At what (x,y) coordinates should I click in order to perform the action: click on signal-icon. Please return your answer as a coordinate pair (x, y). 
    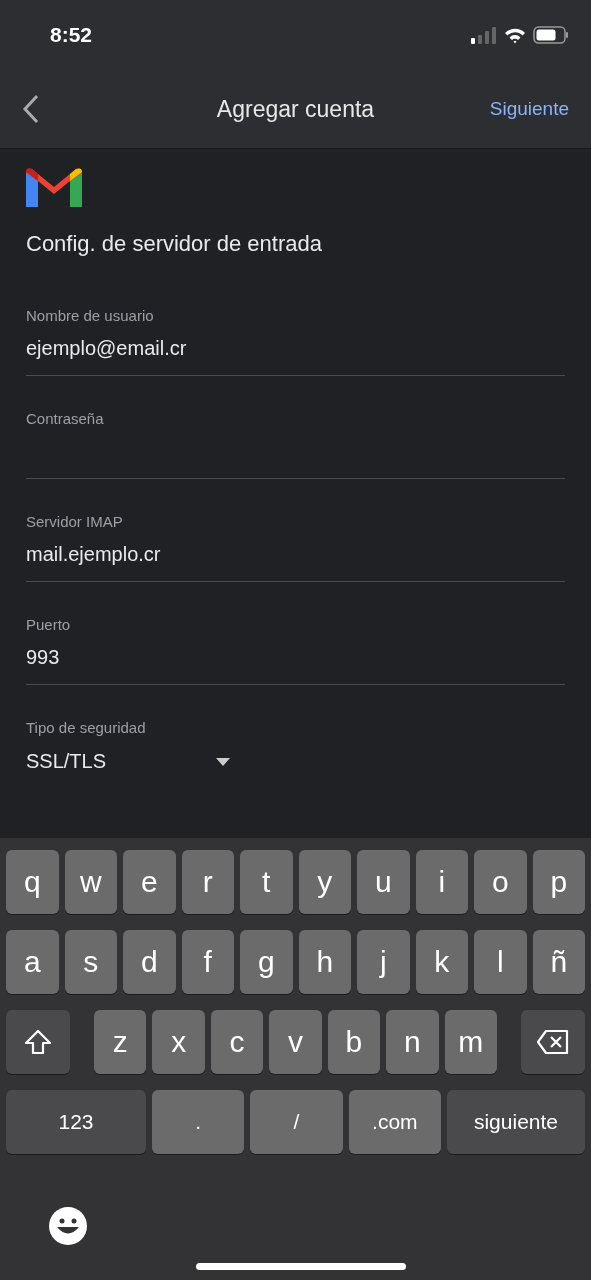
    Looking at the image, I should click on (484, 35).